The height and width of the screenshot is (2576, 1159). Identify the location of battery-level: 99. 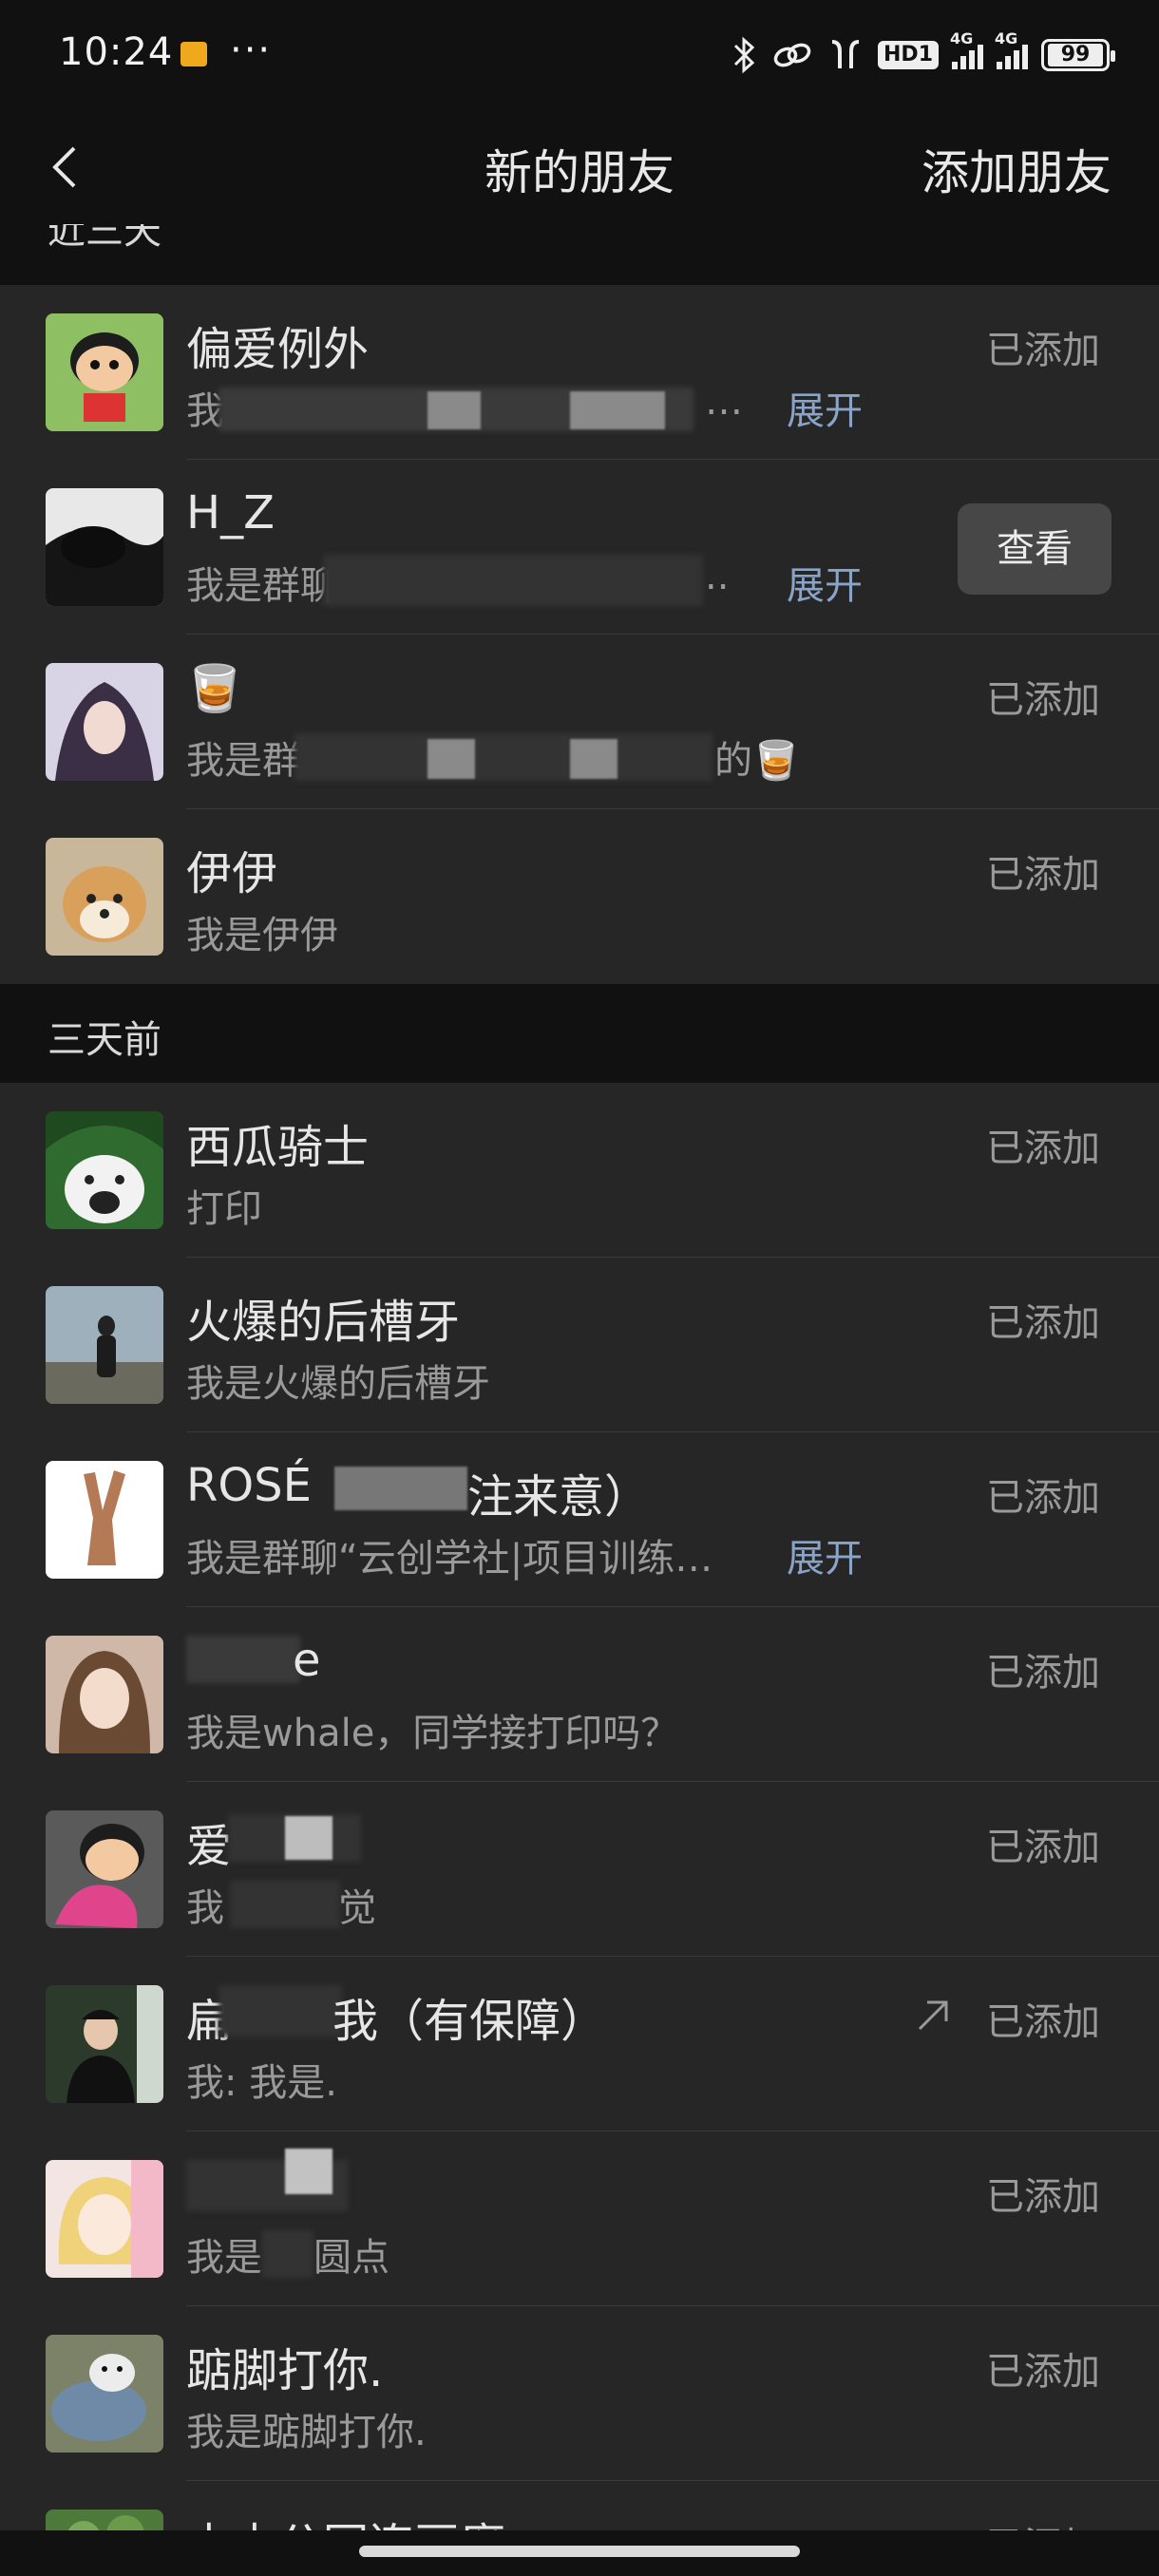
(1075, 55).